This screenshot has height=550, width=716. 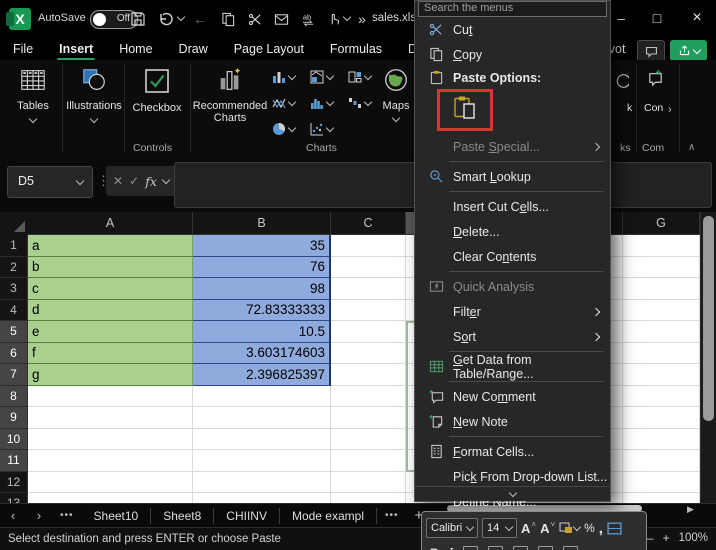 I want to click on tables-button: Tables, so click(x=33, y=95).